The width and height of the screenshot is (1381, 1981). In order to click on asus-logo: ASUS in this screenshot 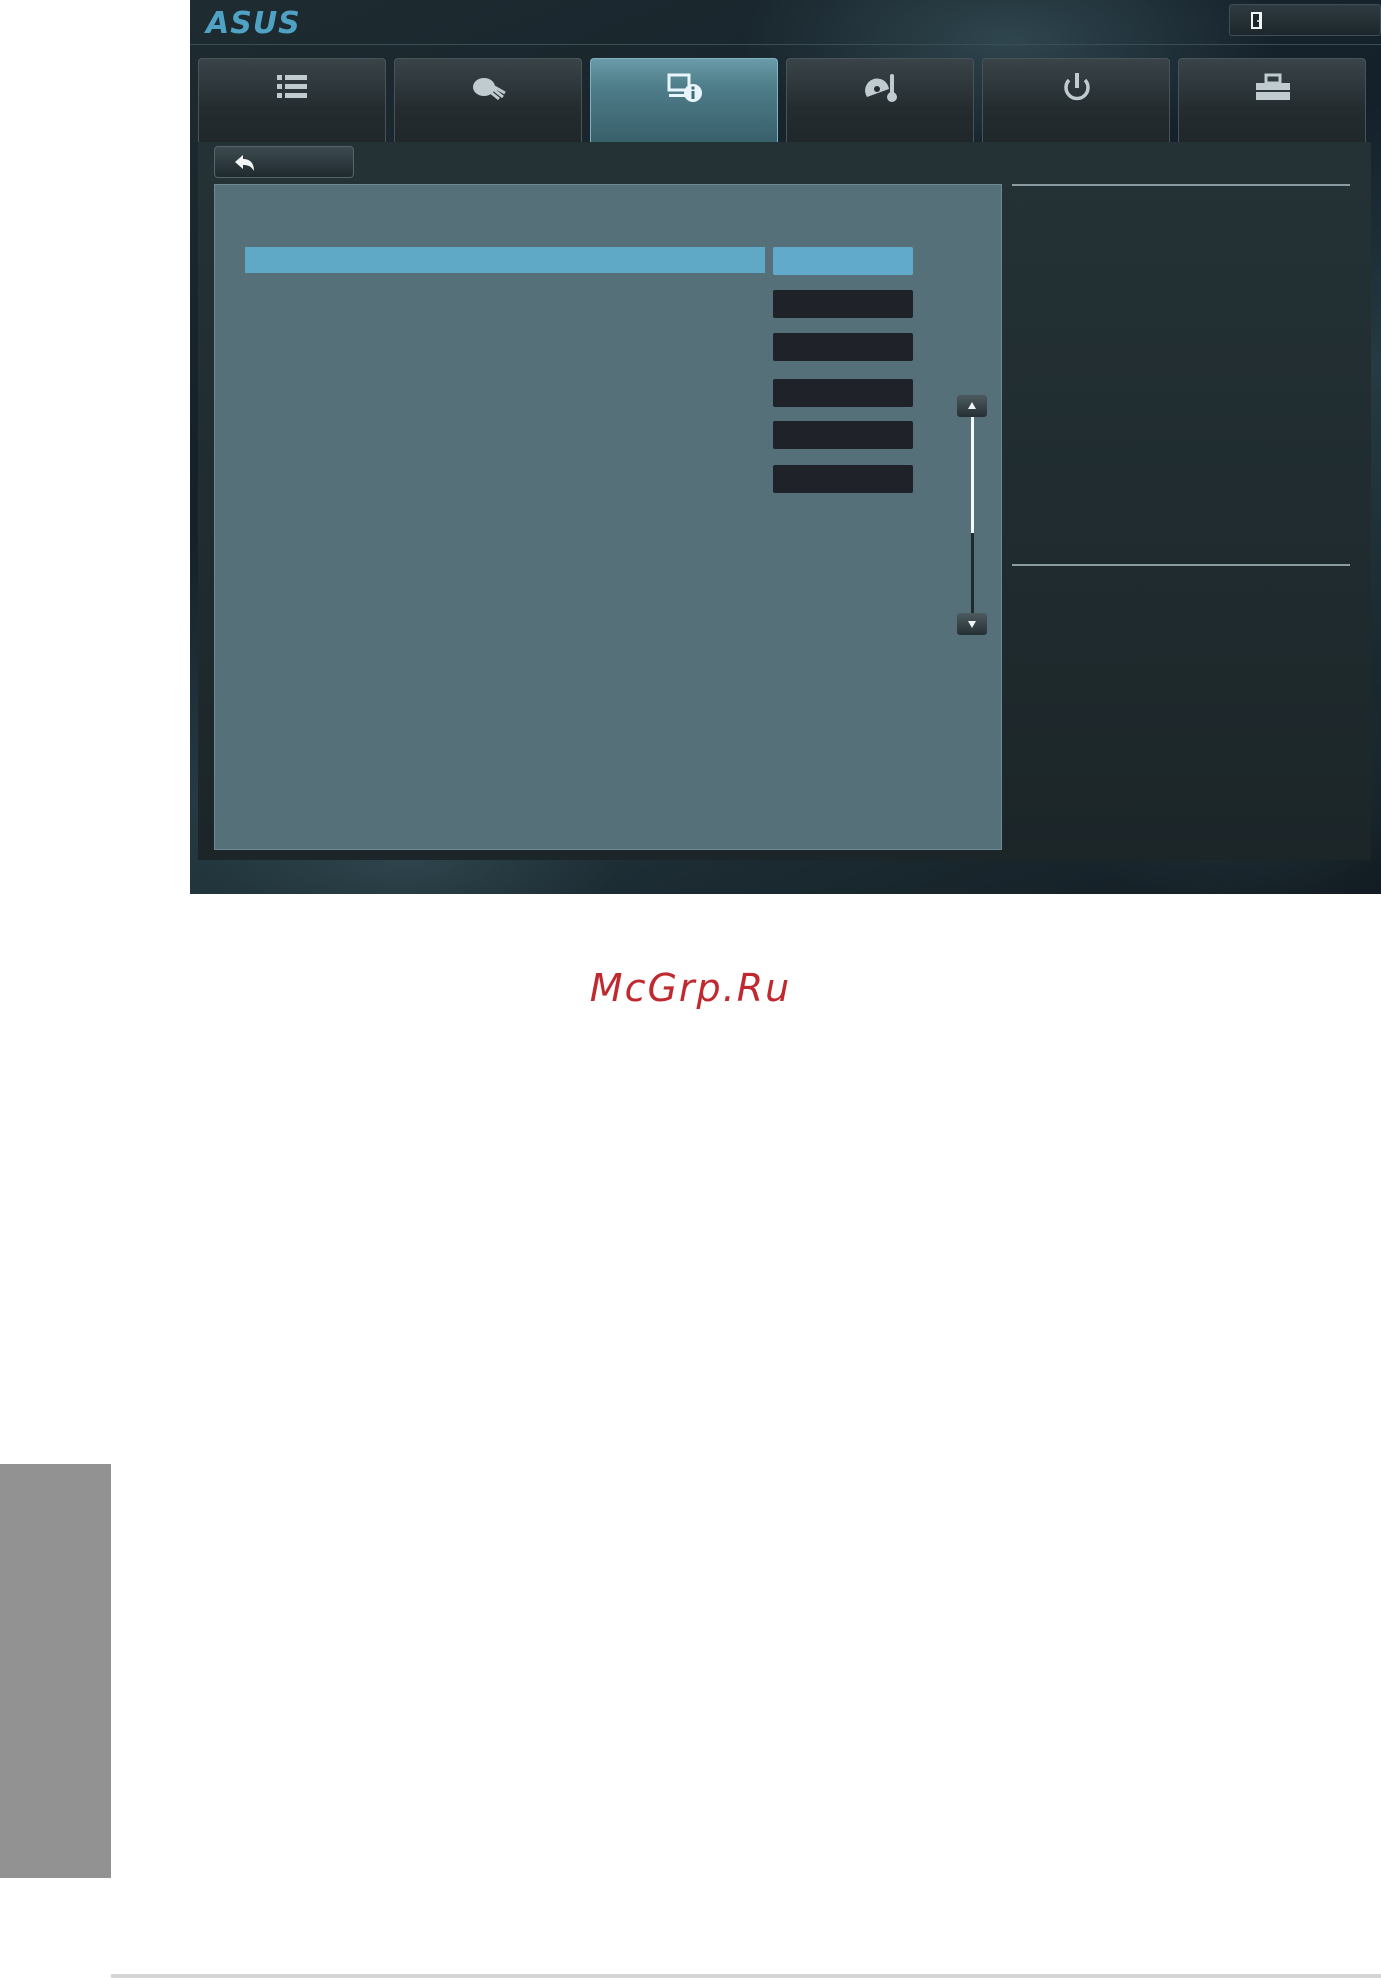, I will do `click(252, 23)`.